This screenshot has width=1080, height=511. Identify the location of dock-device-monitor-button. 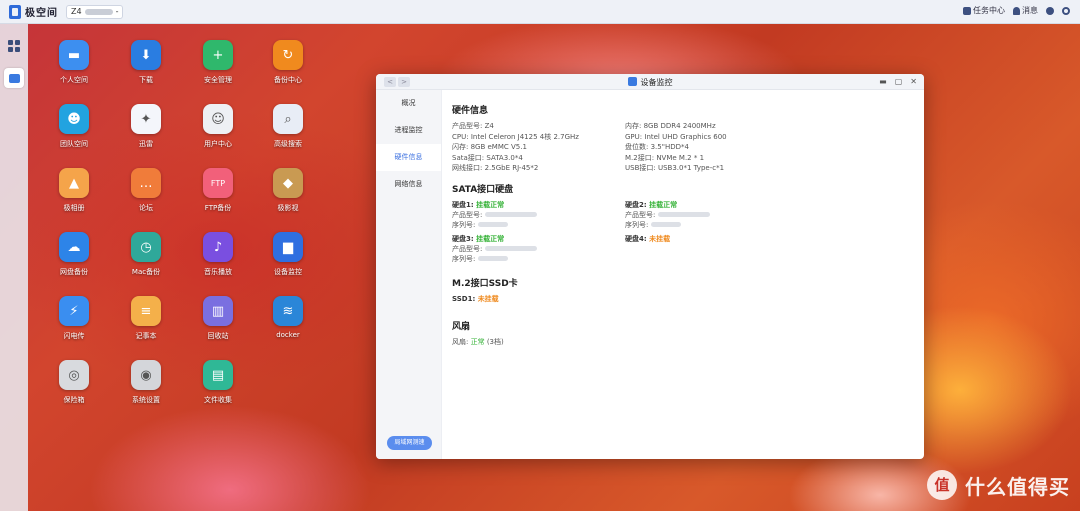
(14, 78).